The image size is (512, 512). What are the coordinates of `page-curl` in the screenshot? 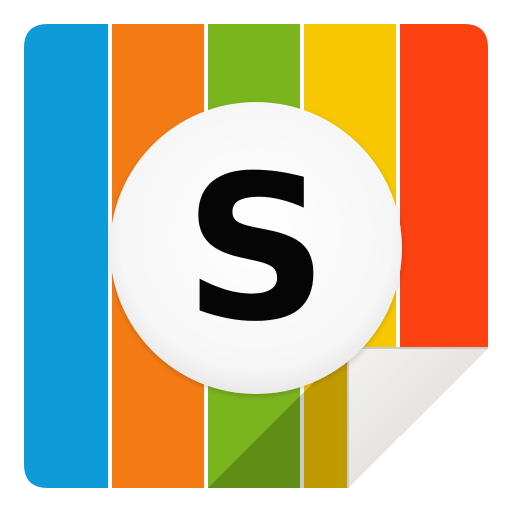 It's located at (418, 418).